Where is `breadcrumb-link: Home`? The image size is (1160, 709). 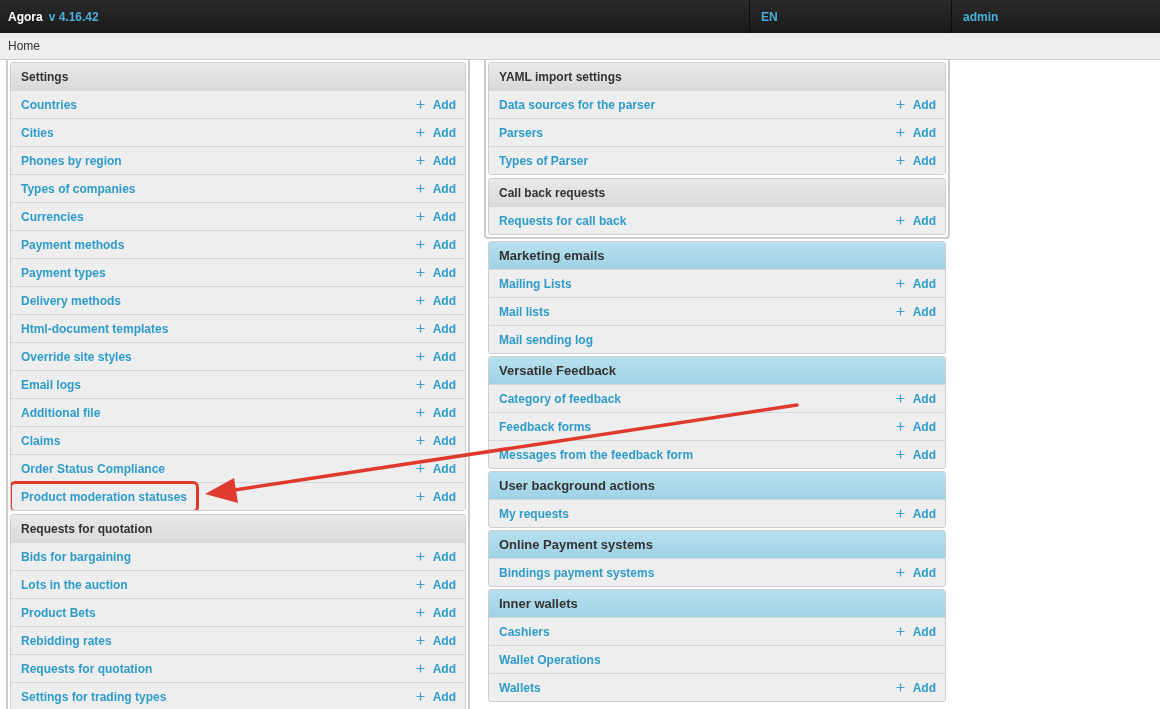 breadcrumb-link: Home is located at coordinates (24, 46).